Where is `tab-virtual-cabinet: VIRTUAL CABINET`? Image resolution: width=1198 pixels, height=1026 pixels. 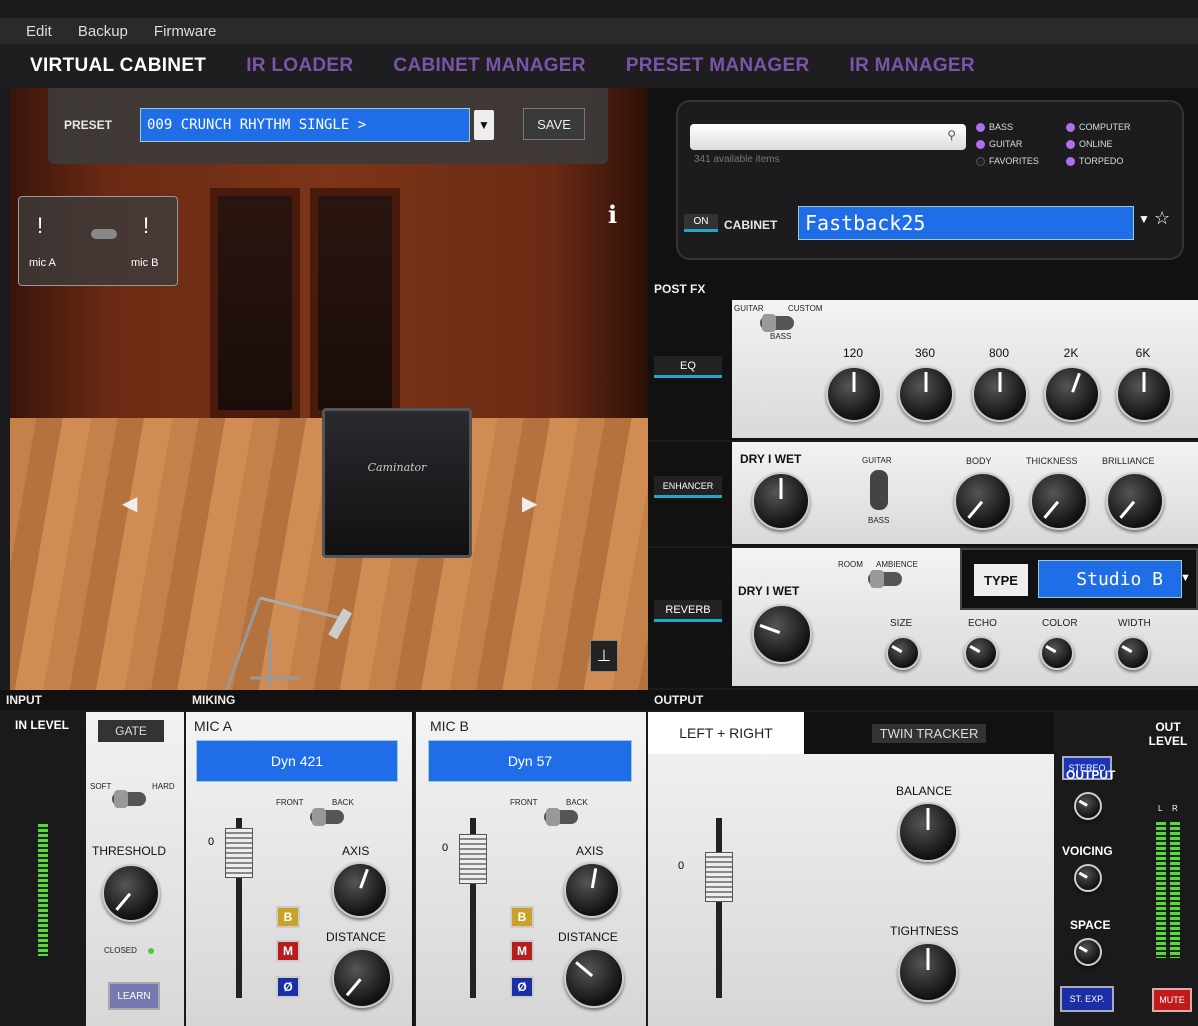 tab-virtual-cabinet: VIRTUAL CABINET is located at coordinates (118, 66).